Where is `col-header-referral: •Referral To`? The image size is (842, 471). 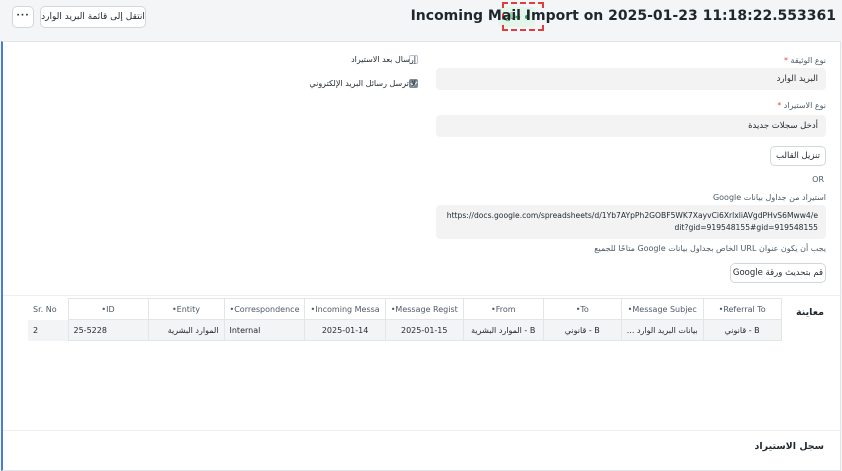 col-header-referral: •Referral To is located at coordinates (742, 309).